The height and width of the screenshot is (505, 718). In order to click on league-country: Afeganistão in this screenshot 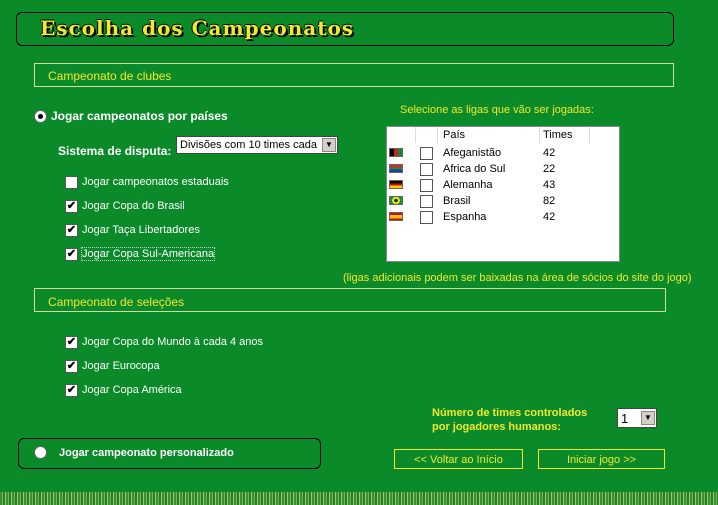, I will do `click(472, 153)`.